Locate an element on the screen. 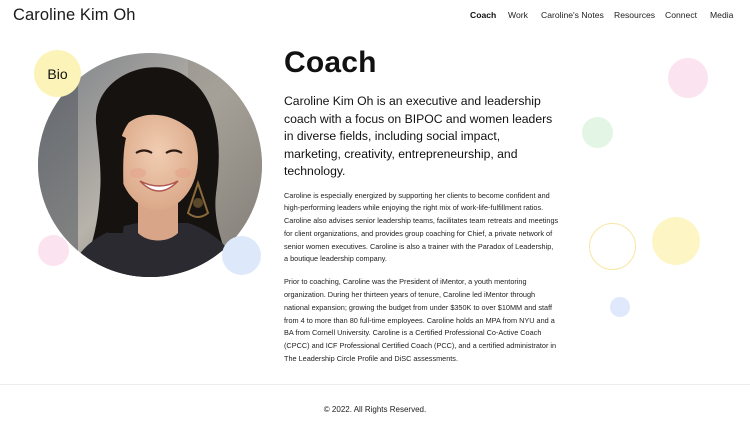  nav-connect: Connect is located at coordinates (681, 15).